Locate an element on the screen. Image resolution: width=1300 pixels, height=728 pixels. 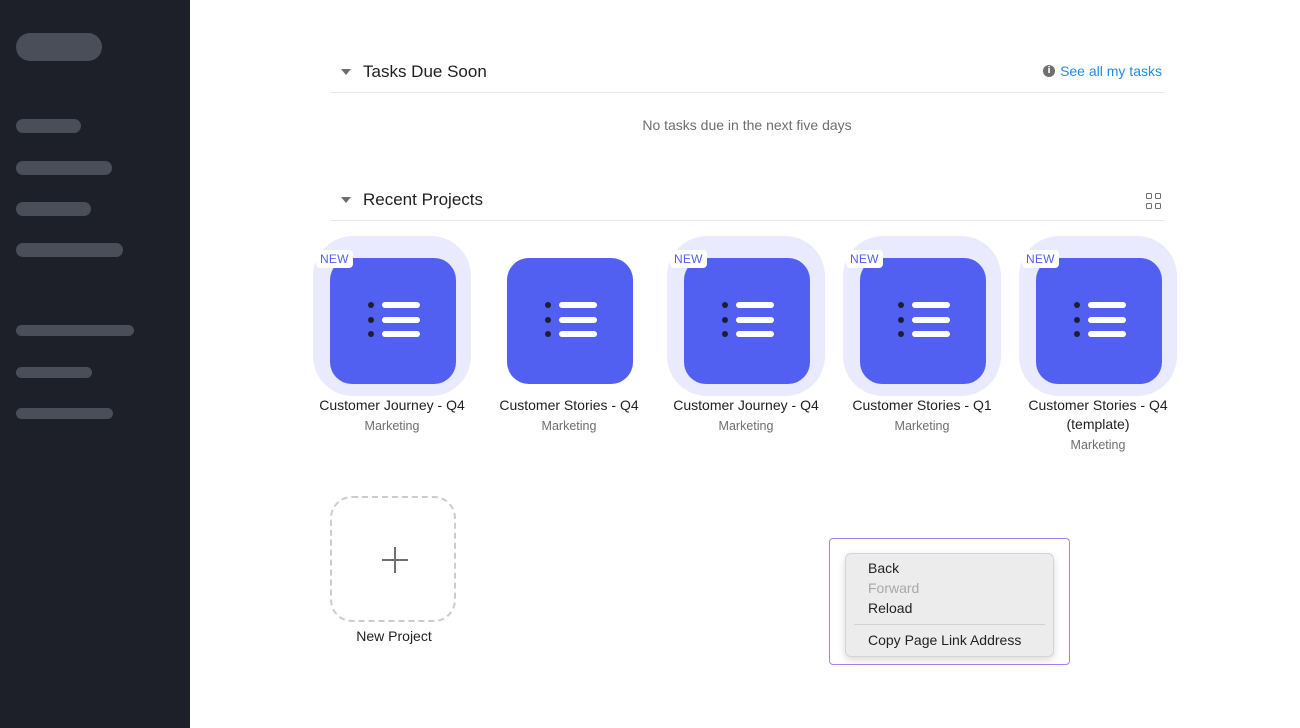
sidebar is located at coordinates (95, 364).